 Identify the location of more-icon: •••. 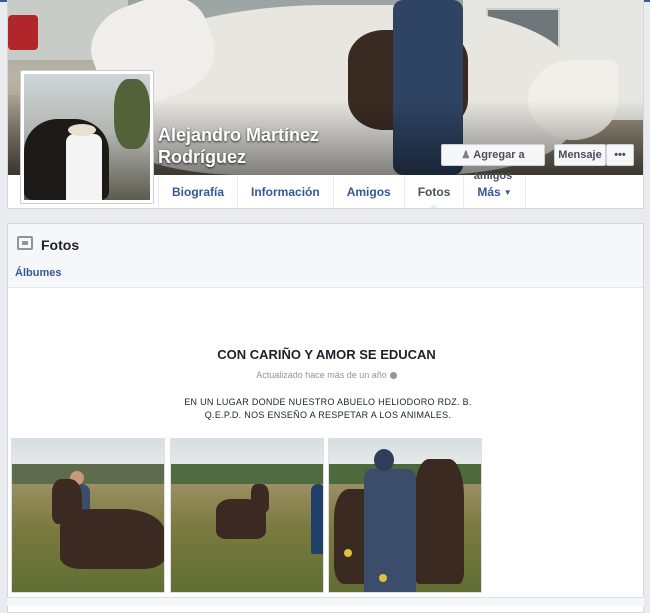
(620, 155).